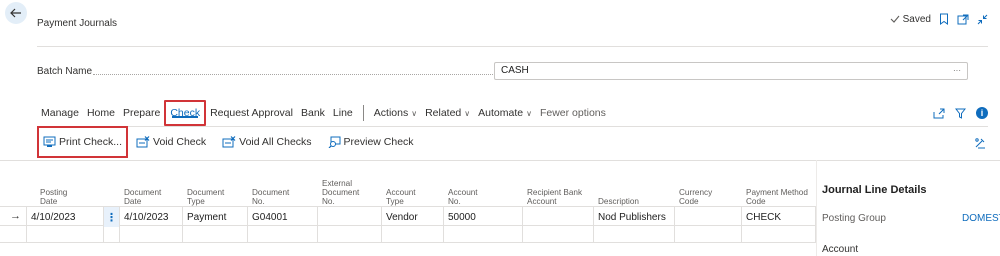  Describe the element at coordinates (501, 113) in the screenshot. I see `menu-automate-label: Automate` at that location.